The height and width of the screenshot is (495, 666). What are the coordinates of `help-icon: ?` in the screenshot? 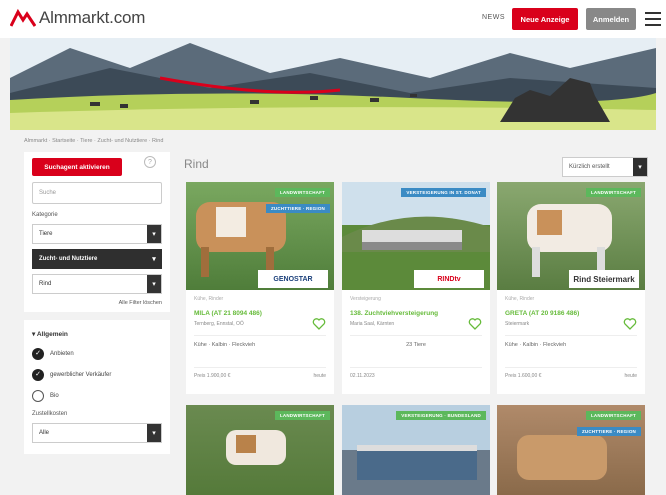 It's located at (150, 162).